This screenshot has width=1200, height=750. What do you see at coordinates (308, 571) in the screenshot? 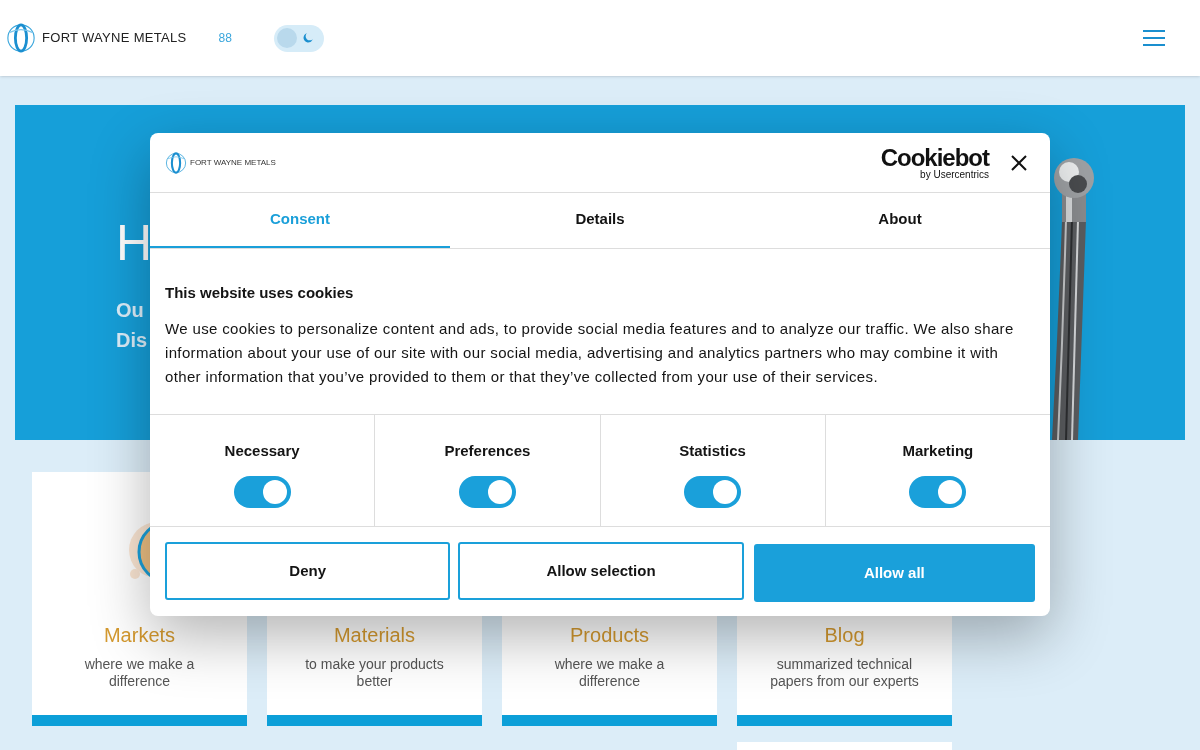
I see `outline-button: Deny` at bounding box center [308, 571].